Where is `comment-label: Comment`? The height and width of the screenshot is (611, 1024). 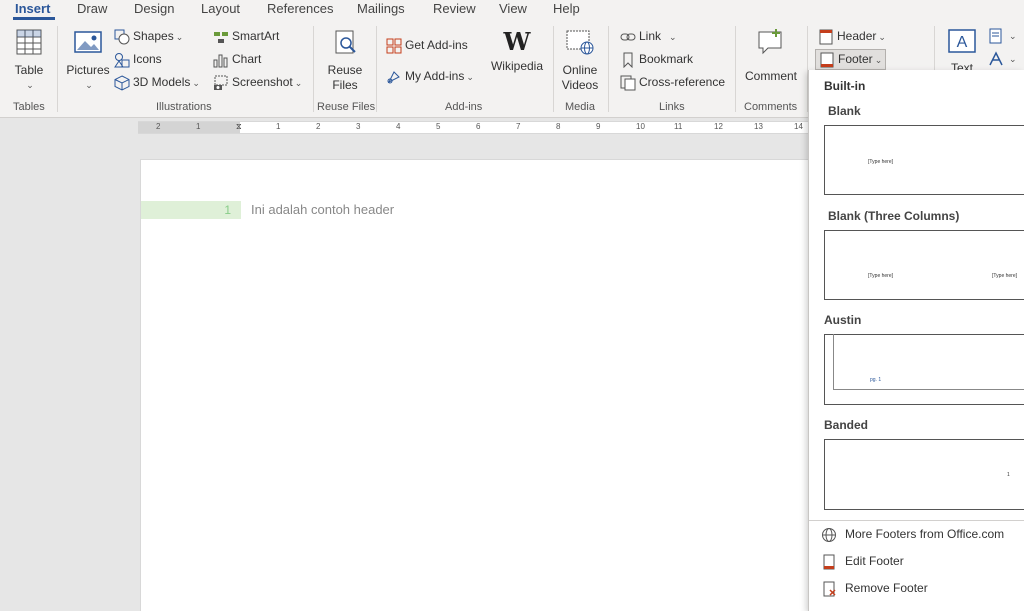 comment-label: Comment is located at coordinates (770, 76).